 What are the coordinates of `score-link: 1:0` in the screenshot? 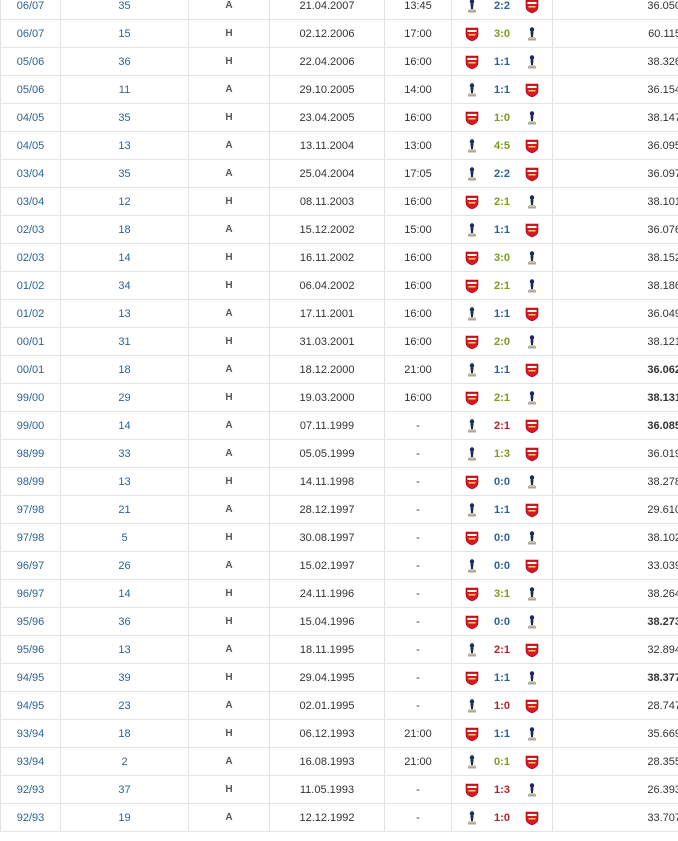 It's located at (502, 706).